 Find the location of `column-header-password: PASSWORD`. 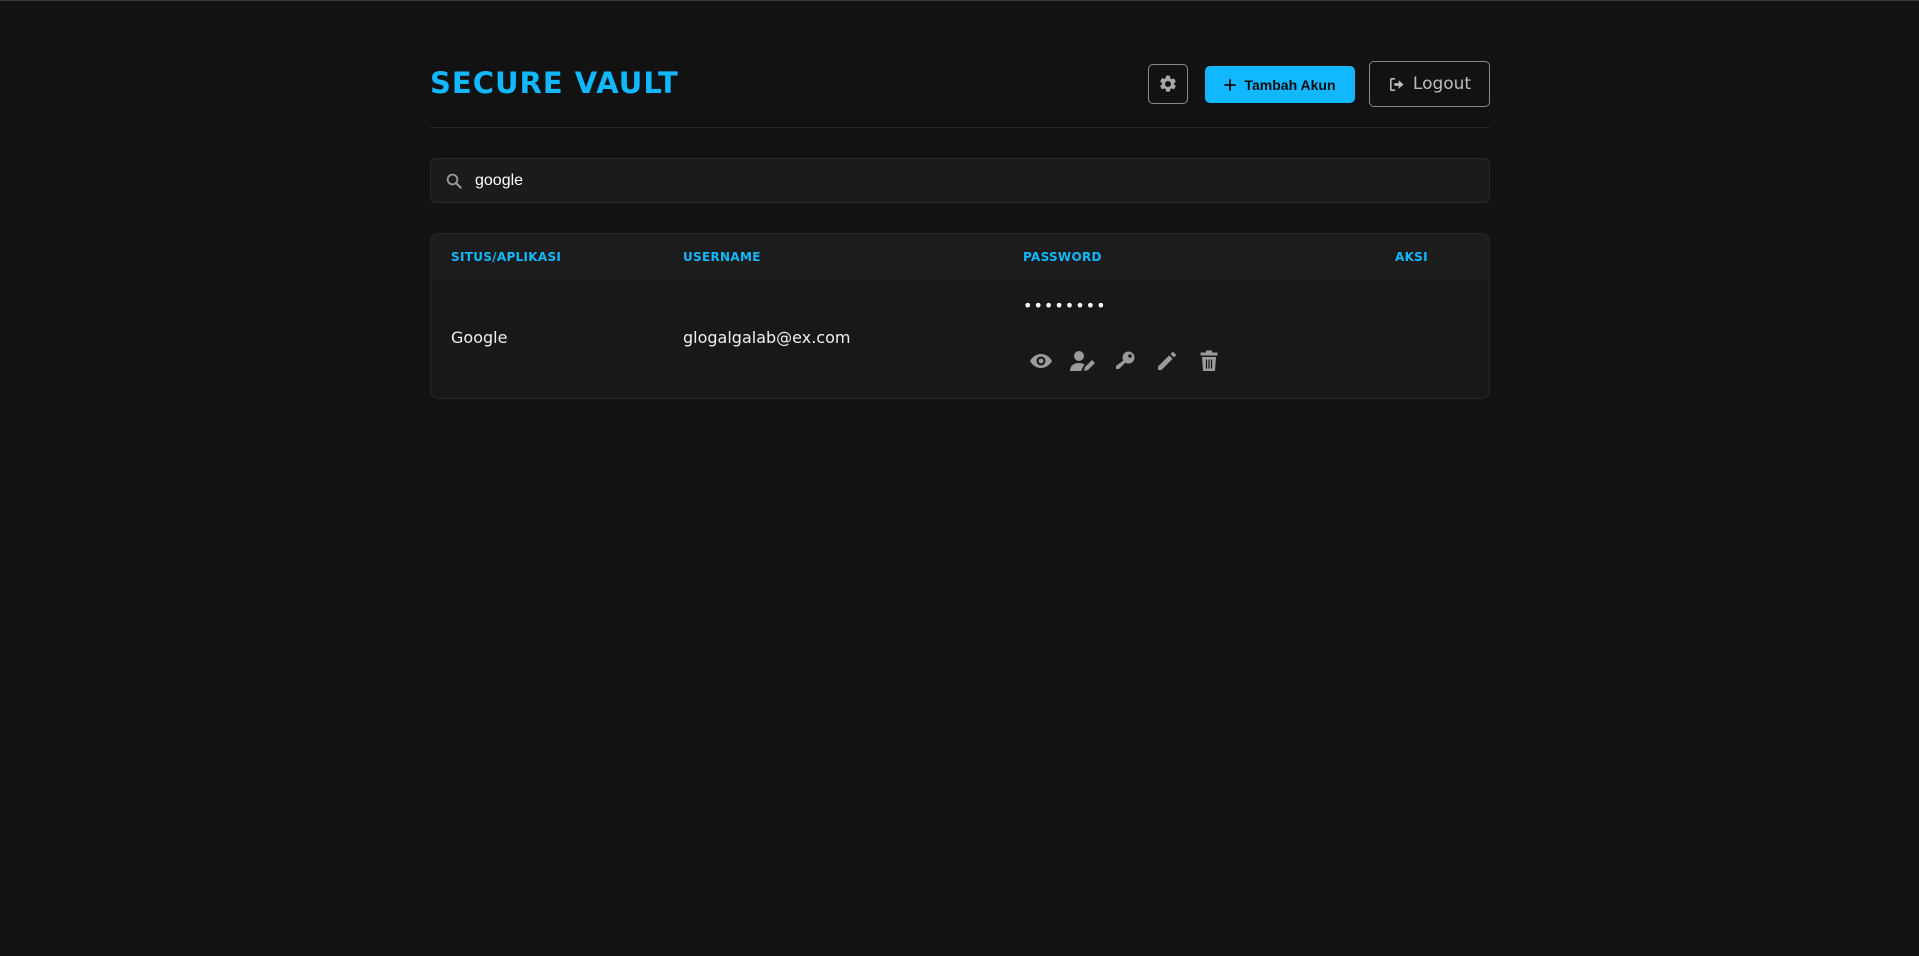

column-header-password: PASSWORD is located at coordinates (1062, 257).